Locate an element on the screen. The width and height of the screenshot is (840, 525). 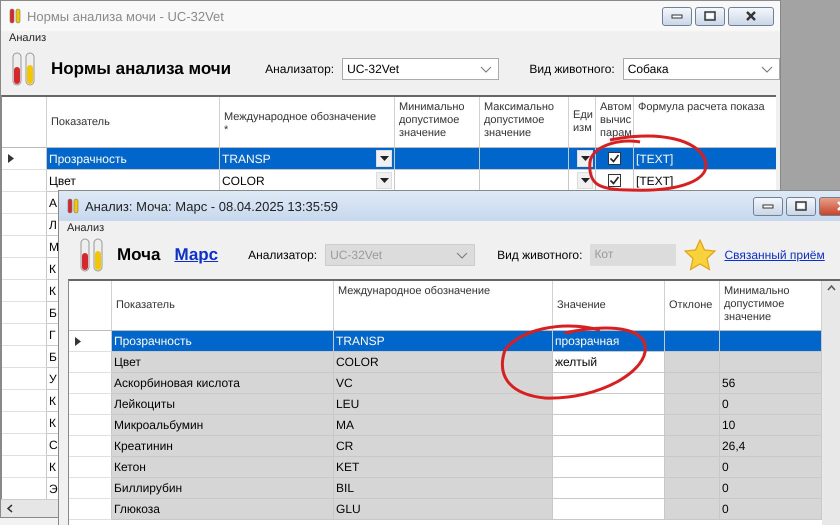
table-cell: VC is located at coordinates (443, 383).